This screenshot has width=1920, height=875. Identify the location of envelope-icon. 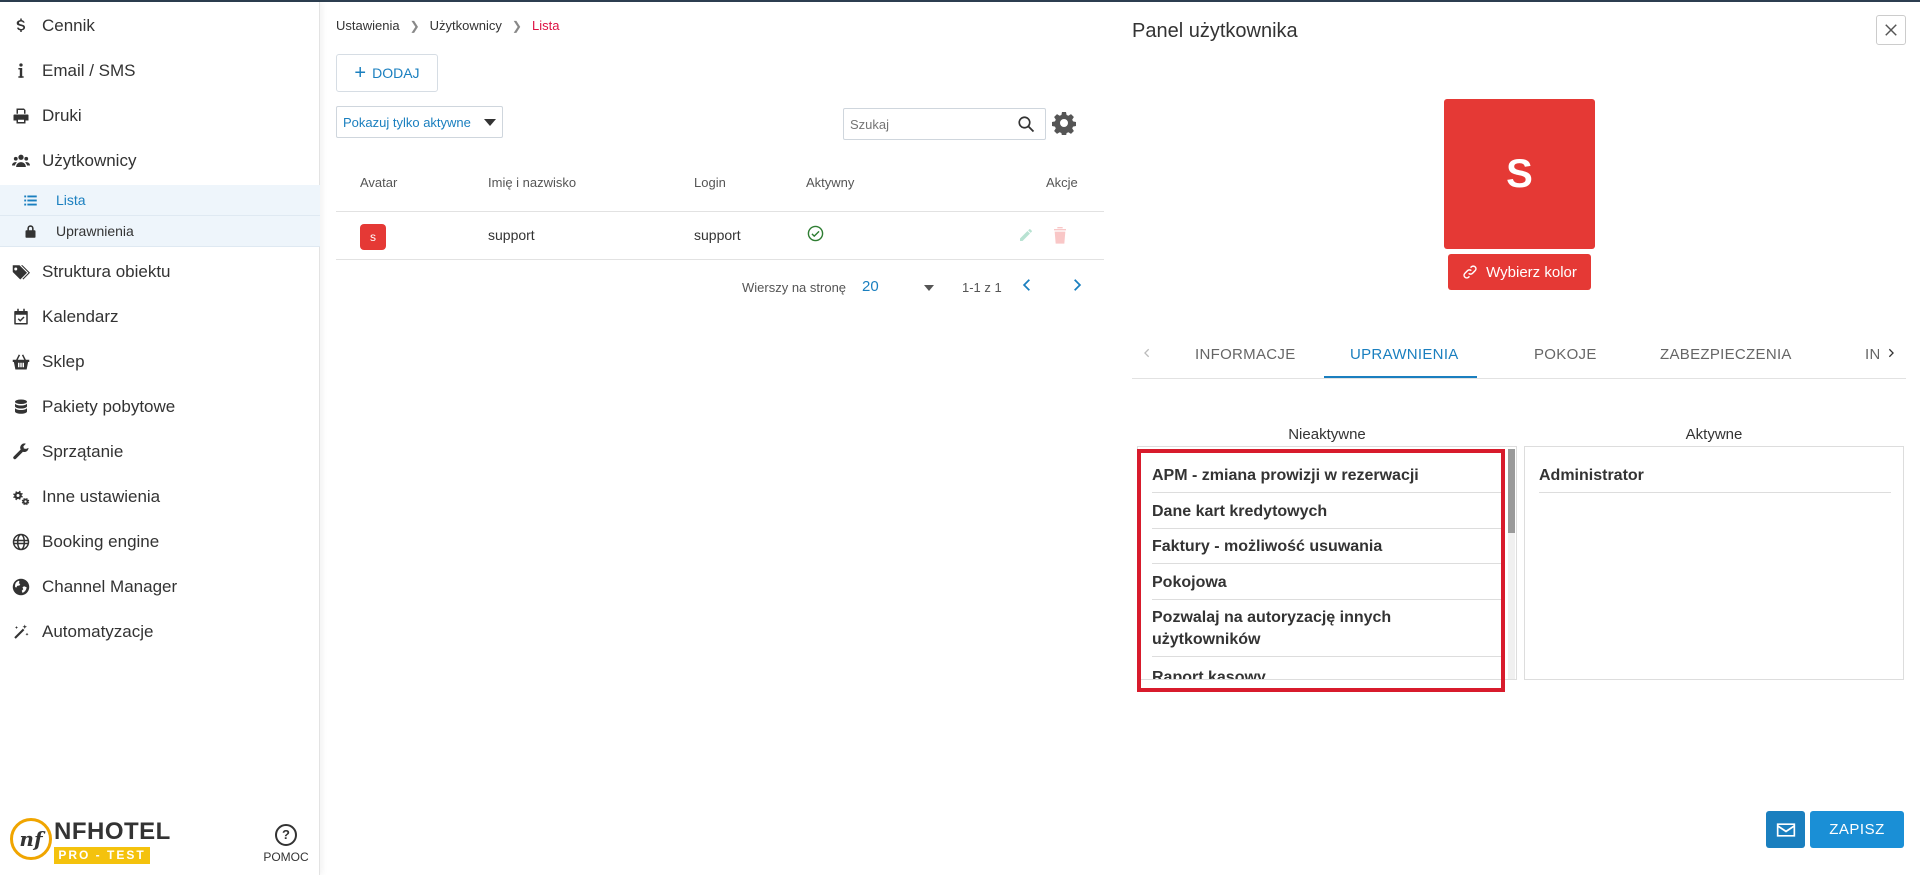
(1785, 829).